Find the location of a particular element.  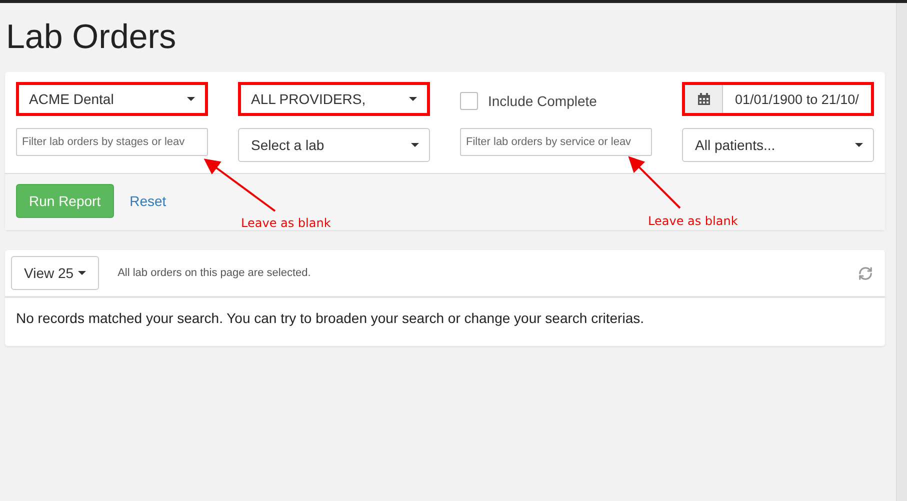

refresh-icon is located at coordinates (865, 273).